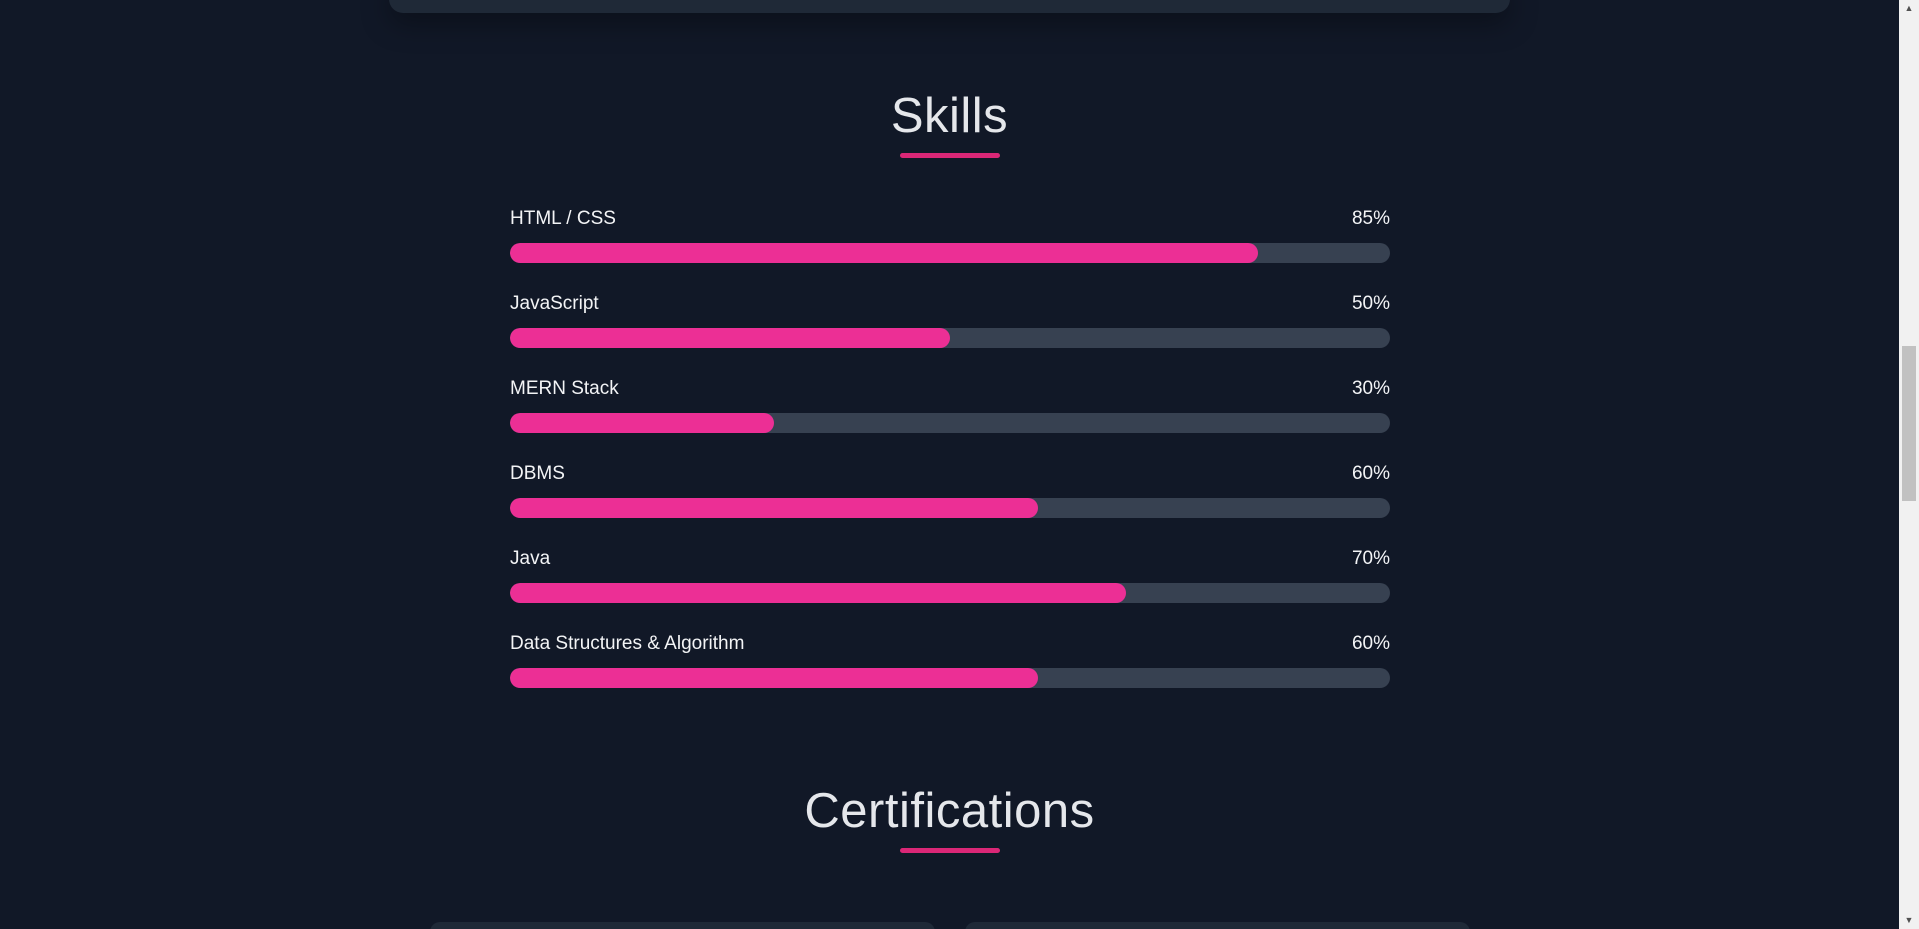 This screenshot has width=1919, height=929. I want to click on certifications-title: Certifications, so click(949, 811).